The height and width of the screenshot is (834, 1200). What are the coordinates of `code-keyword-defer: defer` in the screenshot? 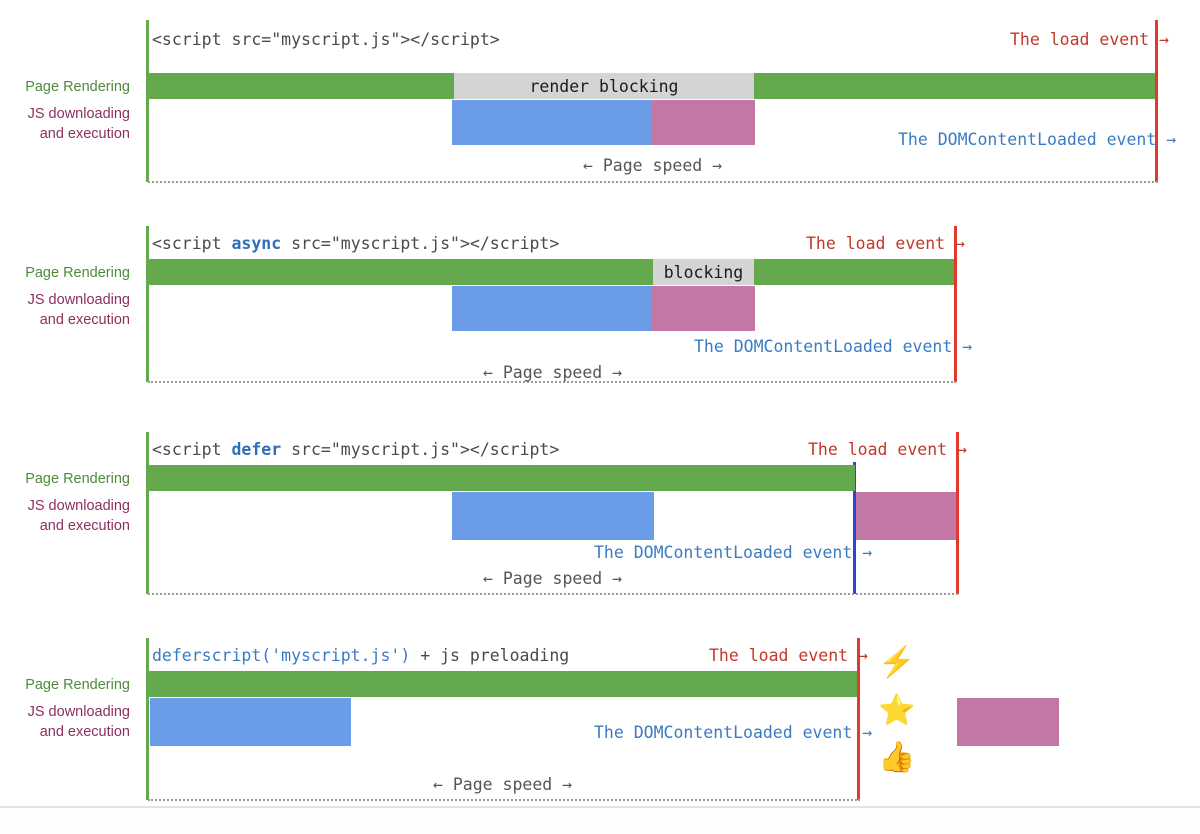 It's located at (256, 449).